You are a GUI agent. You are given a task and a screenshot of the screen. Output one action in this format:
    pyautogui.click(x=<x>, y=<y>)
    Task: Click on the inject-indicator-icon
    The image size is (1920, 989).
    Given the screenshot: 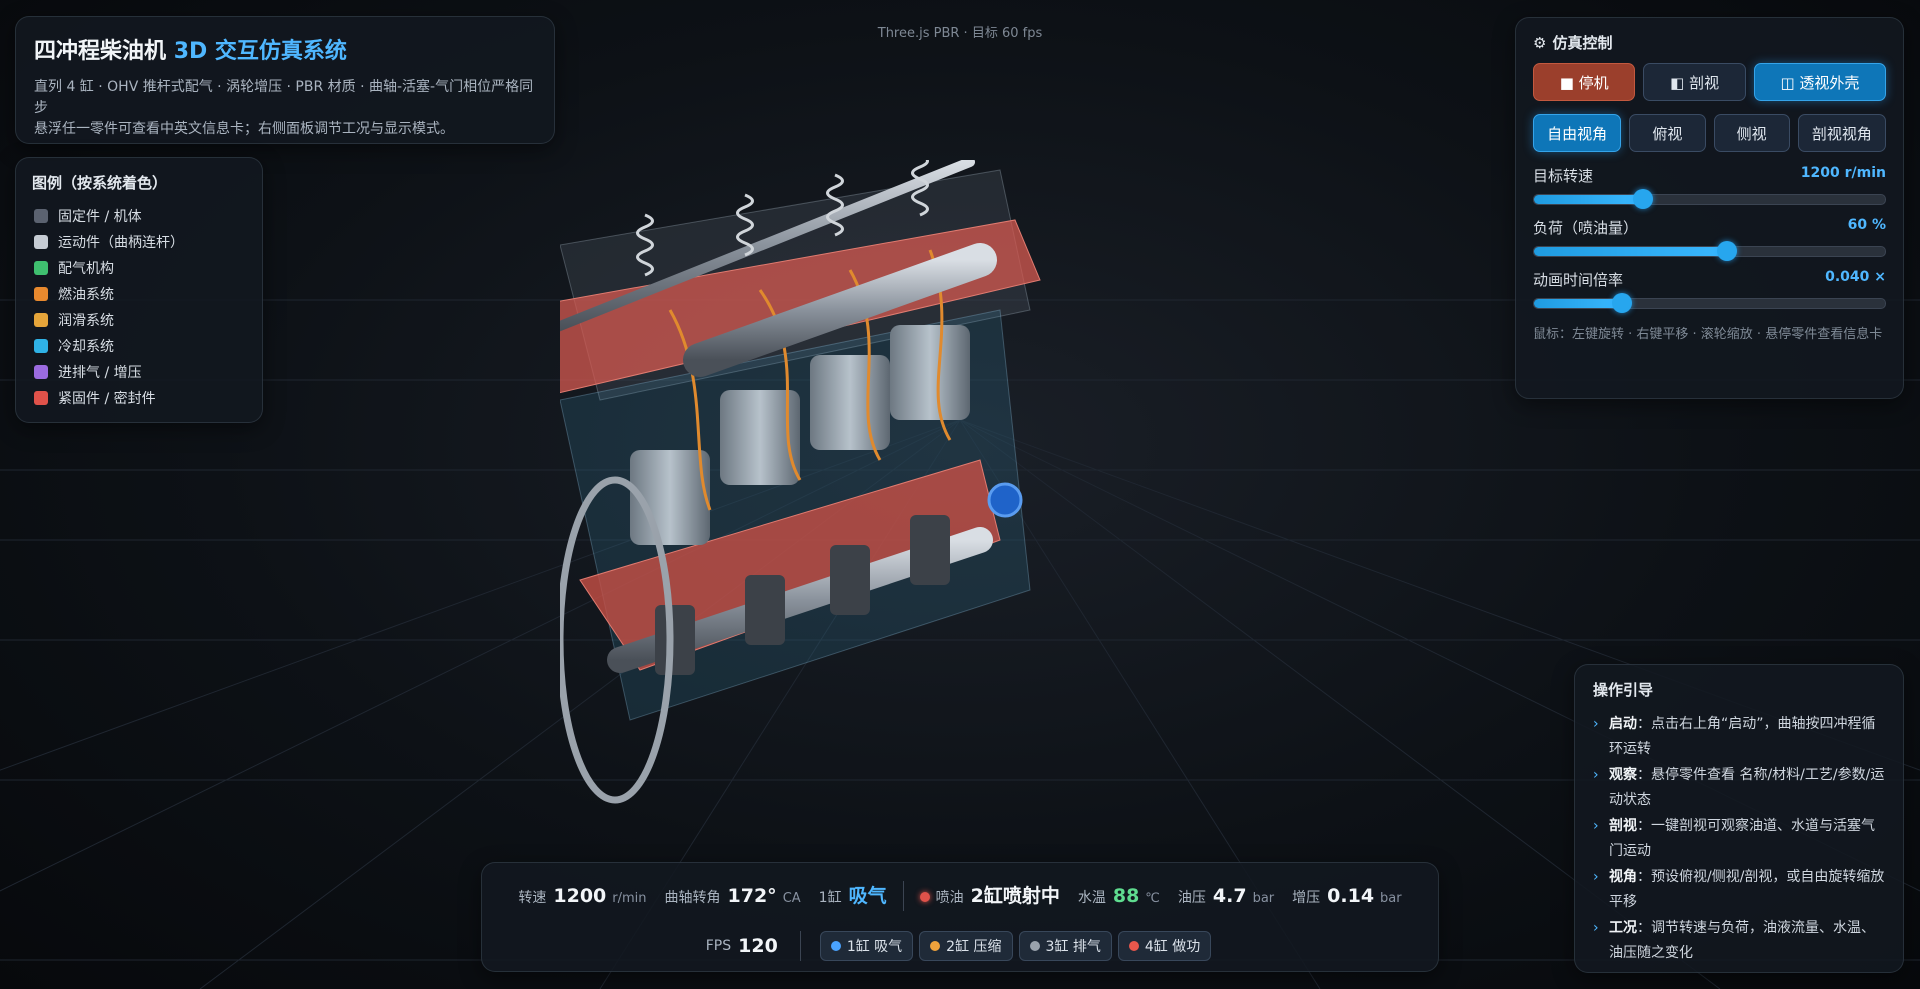 What is the action you would take?
    pyautogui.click(x=924, y=897)
    